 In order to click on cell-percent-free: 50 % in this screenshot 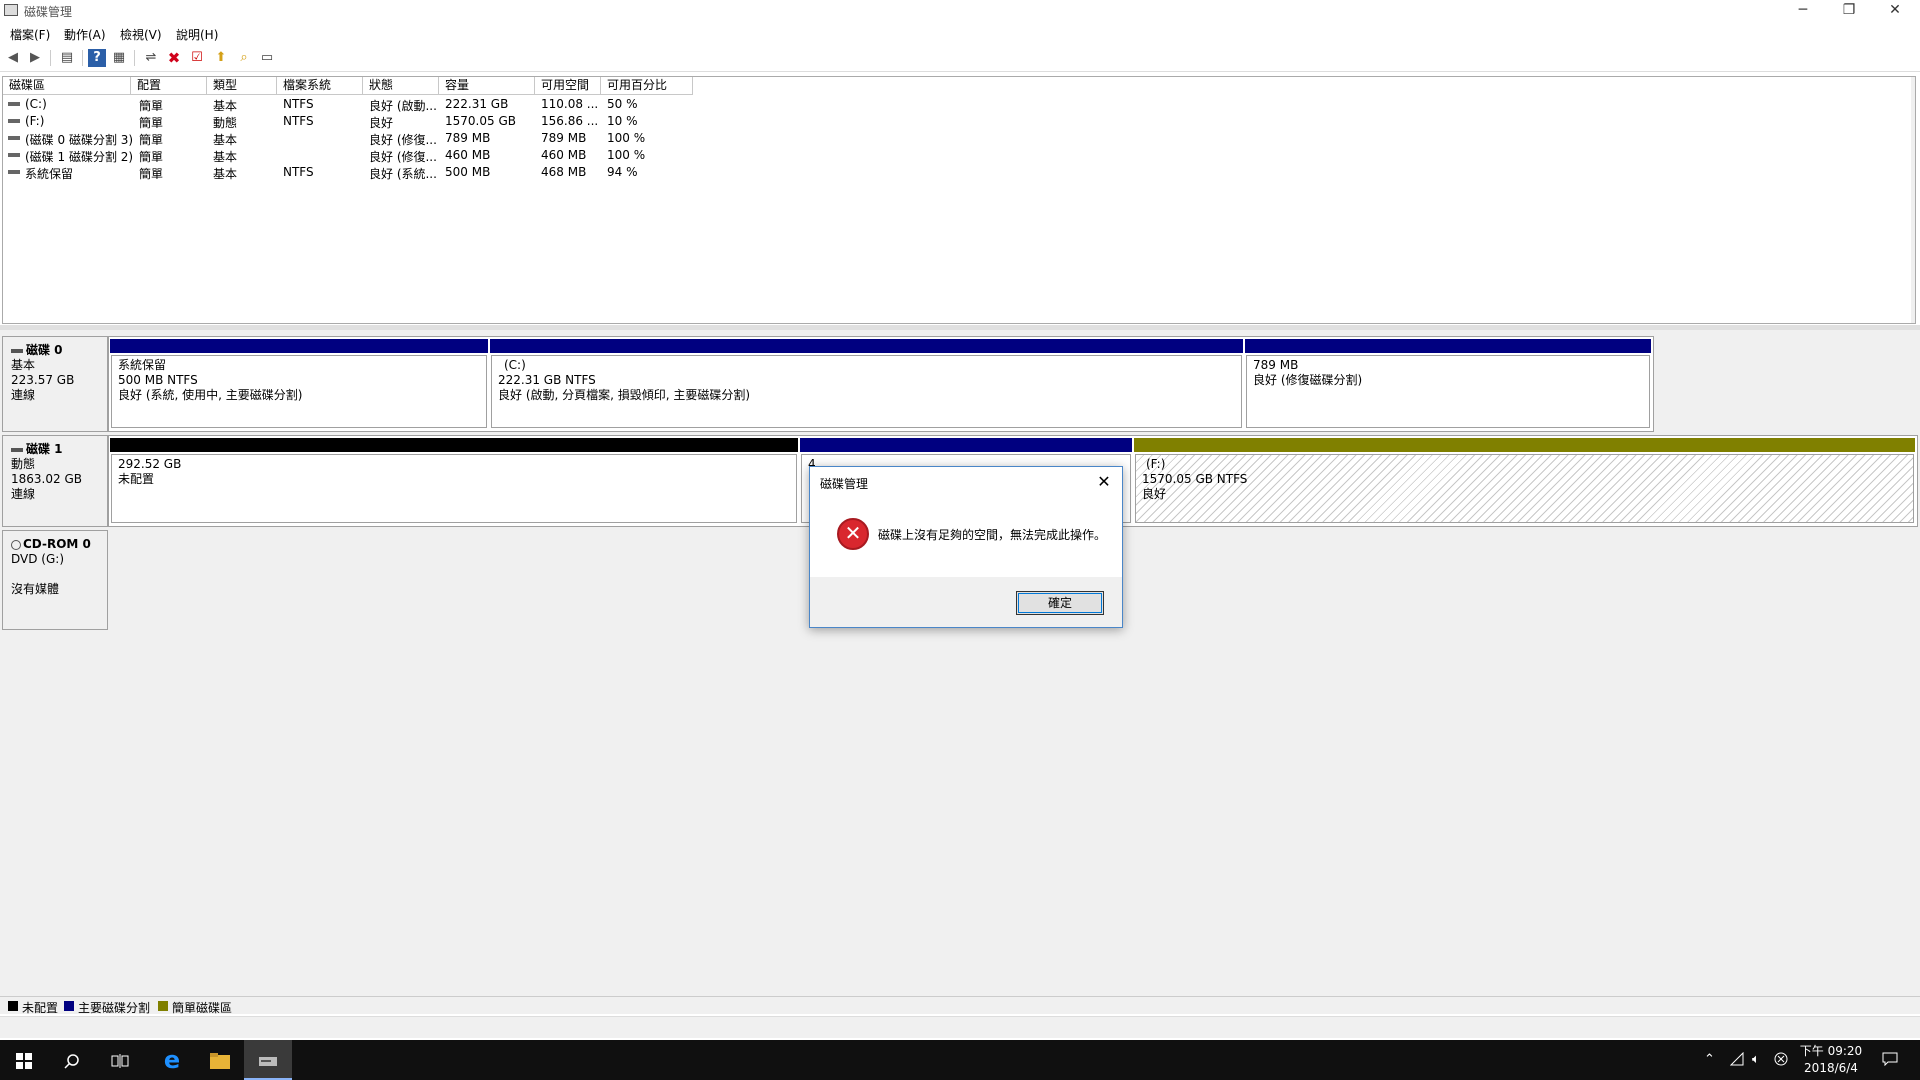, I will do `click(622, 104)`.